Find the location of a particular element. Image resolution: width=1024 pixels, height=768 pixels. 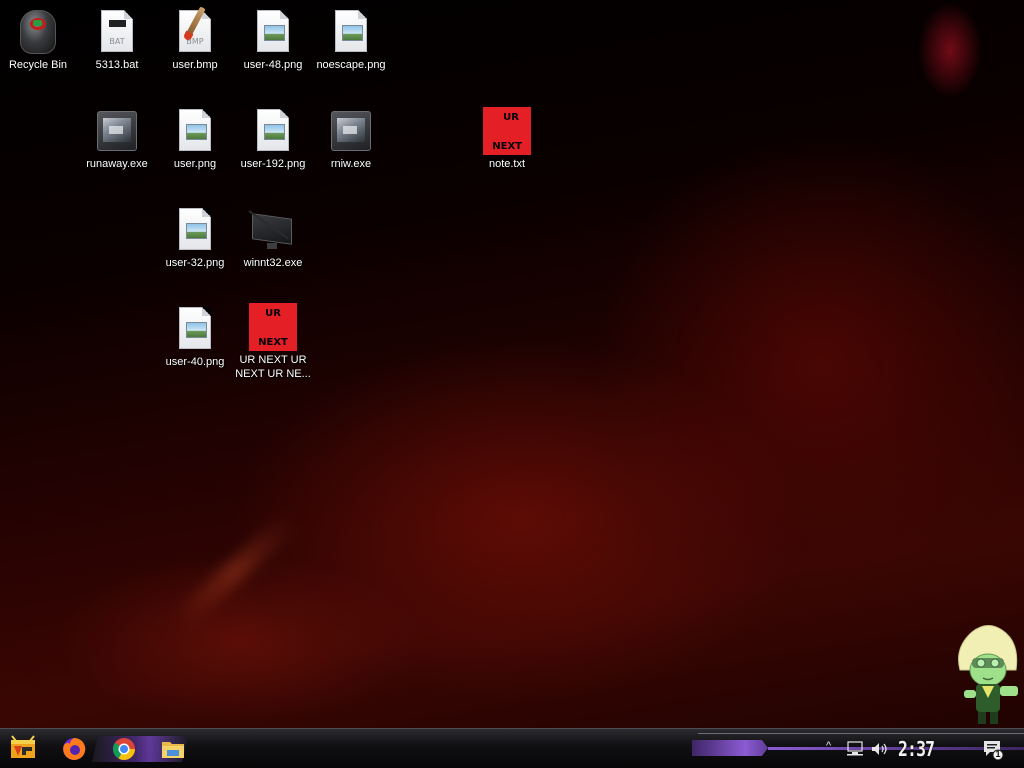

taskbar-file-explorer-button is located at coordinates (173, 749).